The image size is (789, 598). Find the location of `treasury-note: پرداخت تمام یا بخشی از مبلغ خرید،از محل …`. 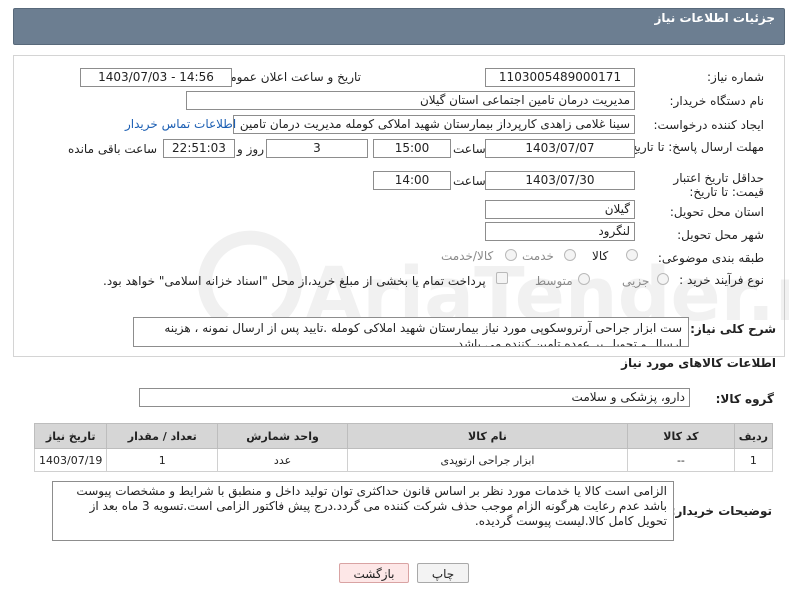

treasury-note: پرداخت تمام یا بخشی از مبلغ خرید،از محل … is located at coordinates (294, 281).